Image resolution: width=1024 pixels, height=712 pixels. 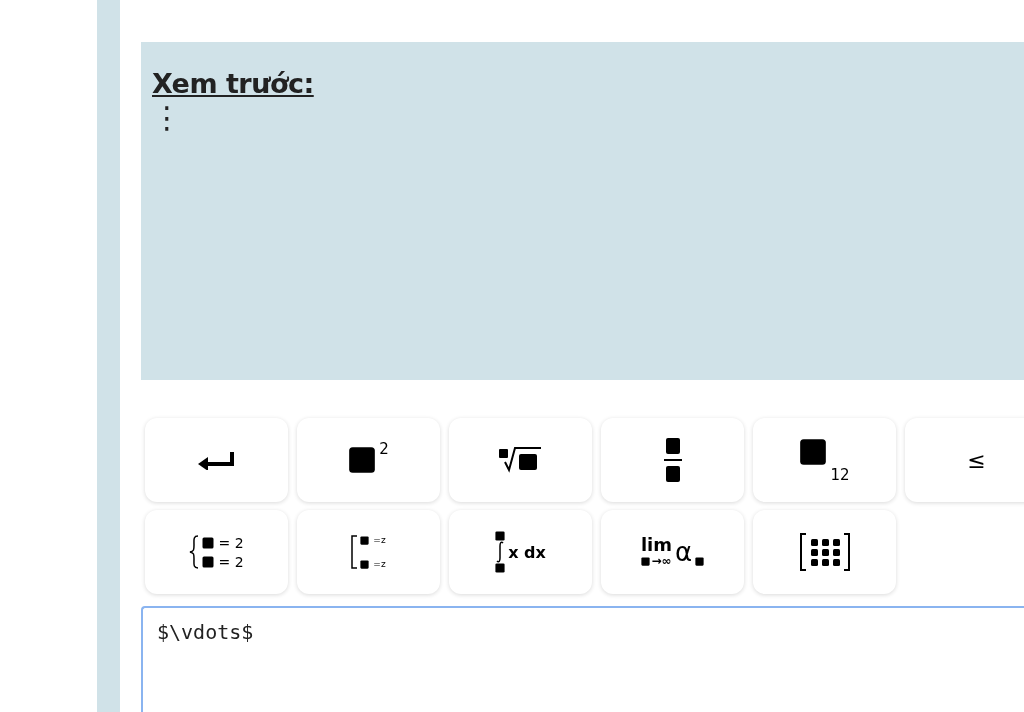 I want to click on preview-title: Xem trước:, so click(x=233, y=83).